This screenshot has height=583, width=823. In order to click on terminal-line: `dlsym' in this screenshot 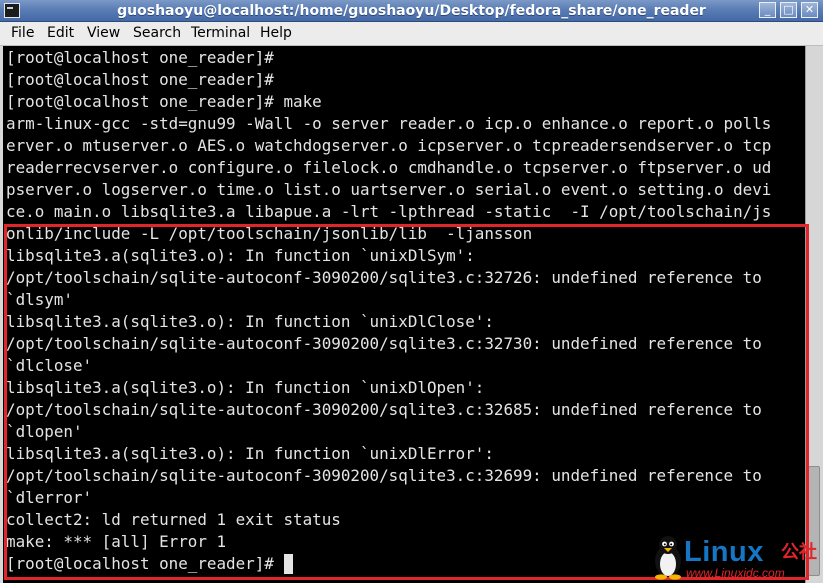, I will do `click(39, 299)`.